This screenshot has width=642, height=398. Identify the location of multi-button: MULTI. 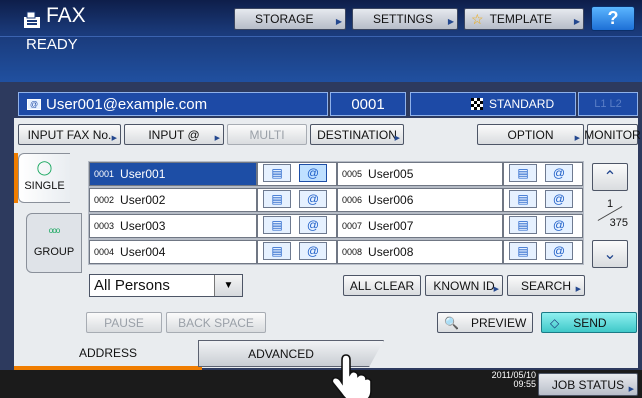
(267, 134).